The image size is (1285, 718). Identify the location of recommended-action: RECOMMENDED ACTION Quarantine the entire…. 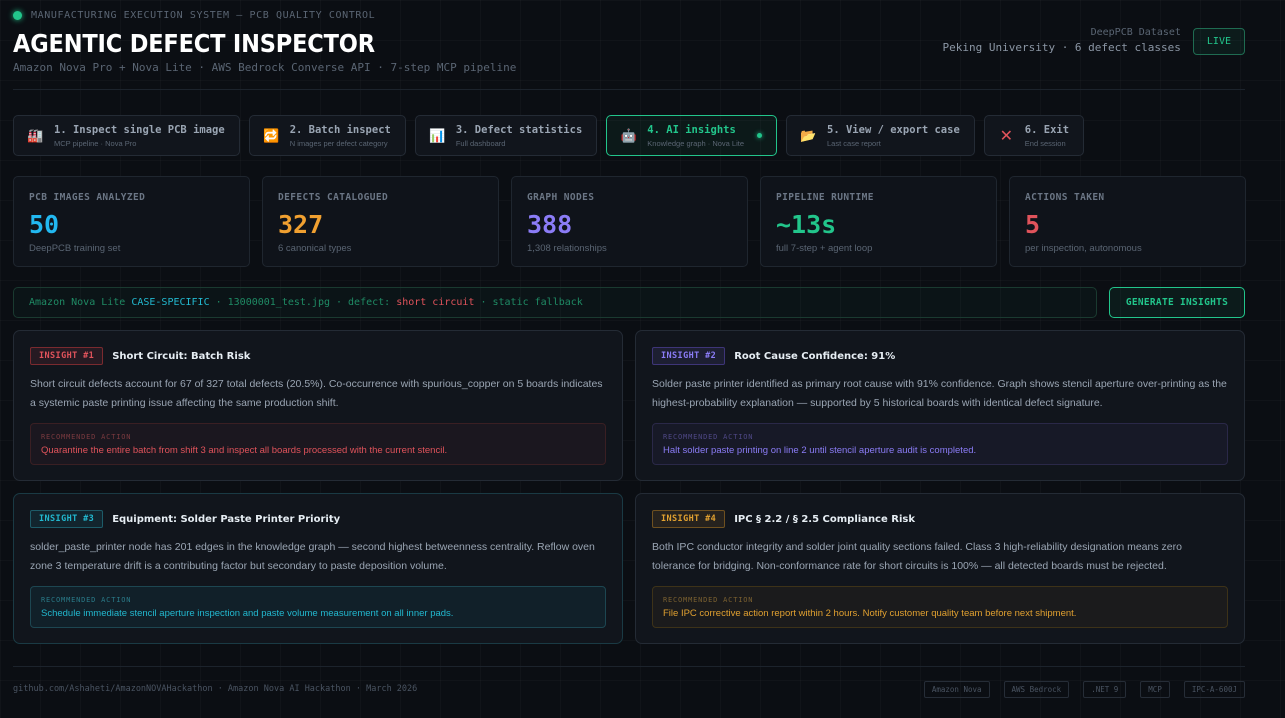
(318, 444).